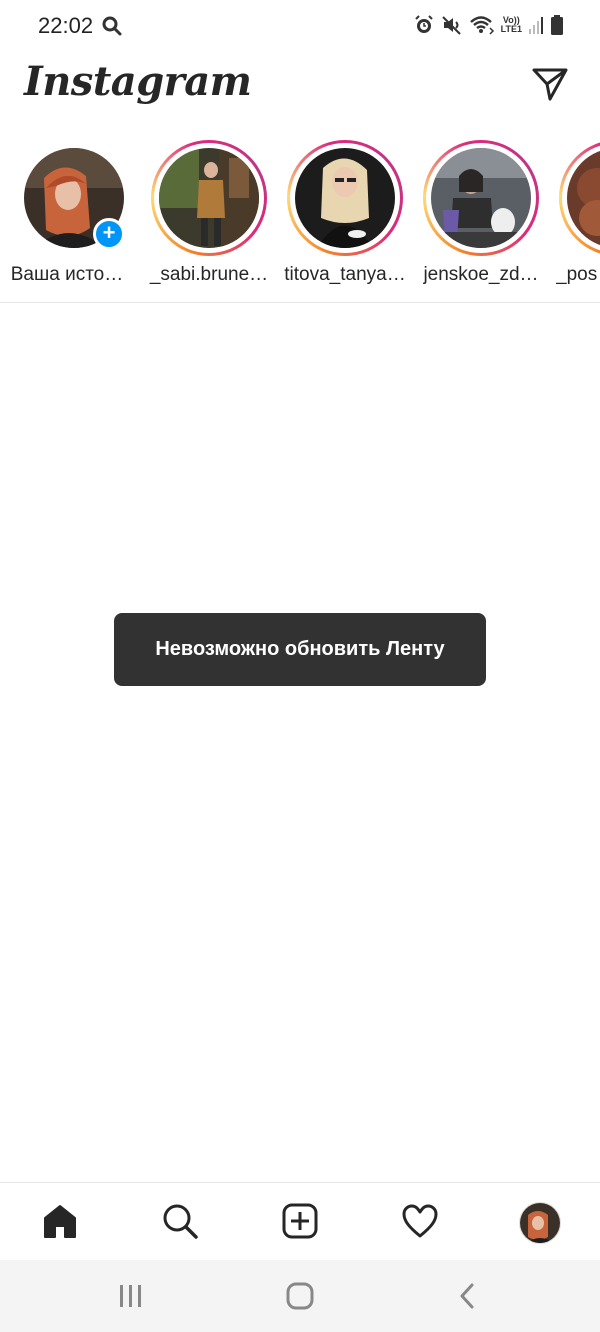  What do you see at coordinates (66, 25) in the screenshot?
I see `status-time: 22:02` at bounding box center [66, 25].